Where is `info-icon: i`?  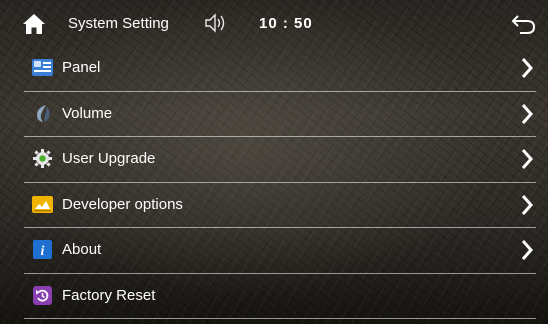
info-icon: i is located at coordinates (42, 249).